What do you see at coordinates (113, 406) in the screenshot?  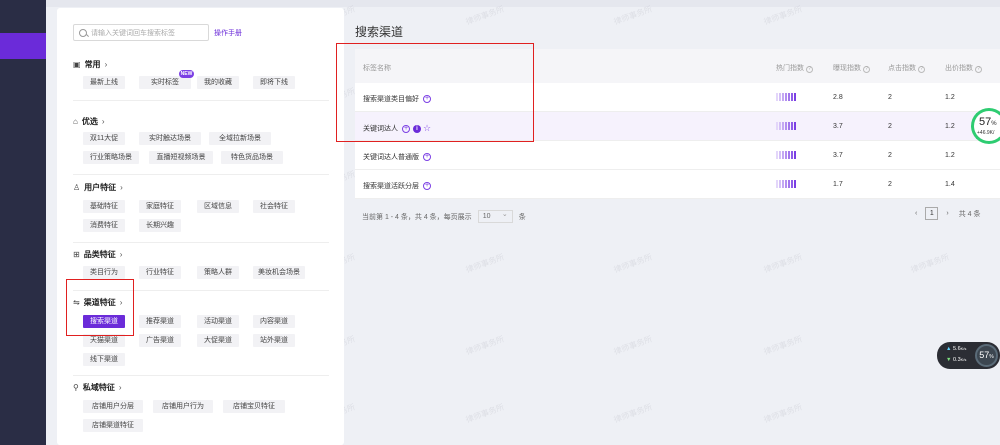 I see `tag-item: 店铺用户分层` at bounding box center [113, 406].